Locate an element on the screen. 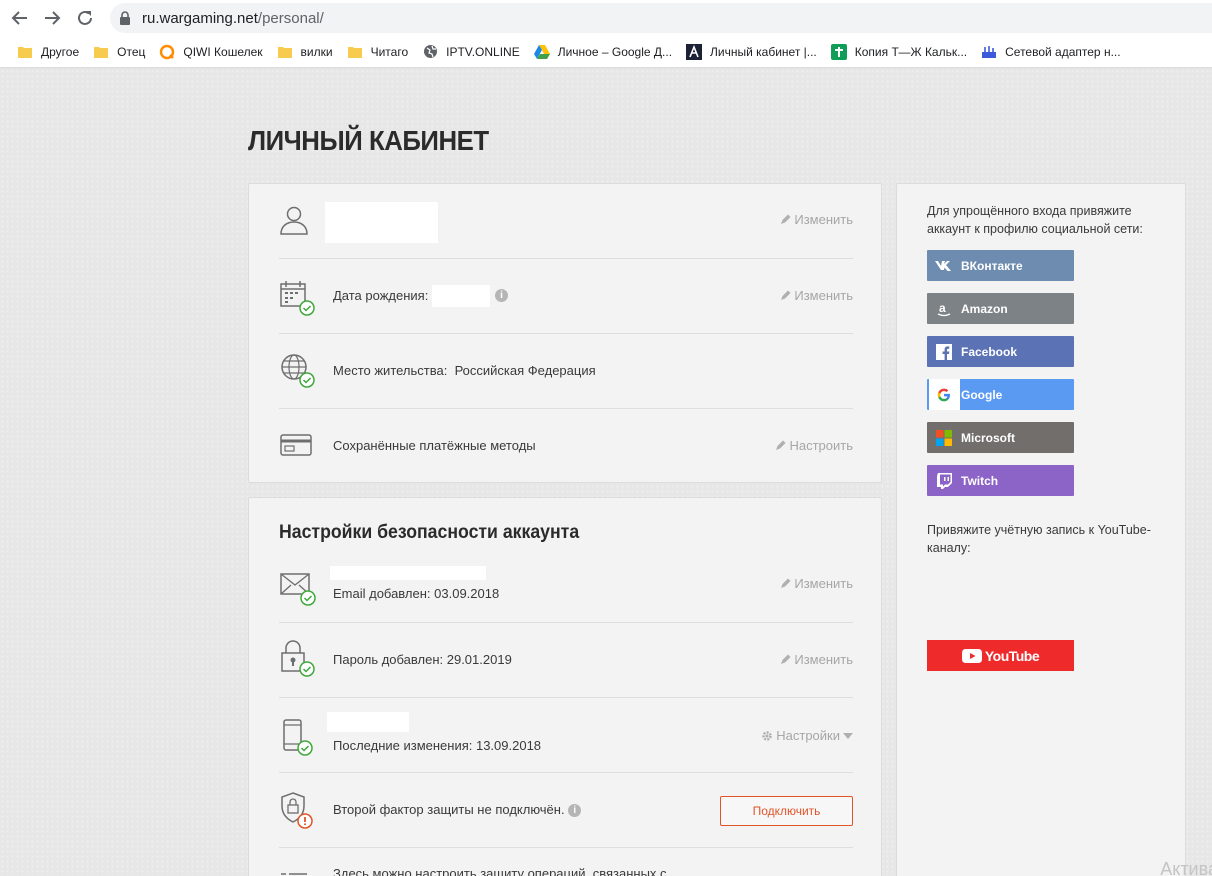 Image resolution: width=1212 pixels, height=876 pixels. connect-2fa-button: Подключить is located at coordinates (786, 811).